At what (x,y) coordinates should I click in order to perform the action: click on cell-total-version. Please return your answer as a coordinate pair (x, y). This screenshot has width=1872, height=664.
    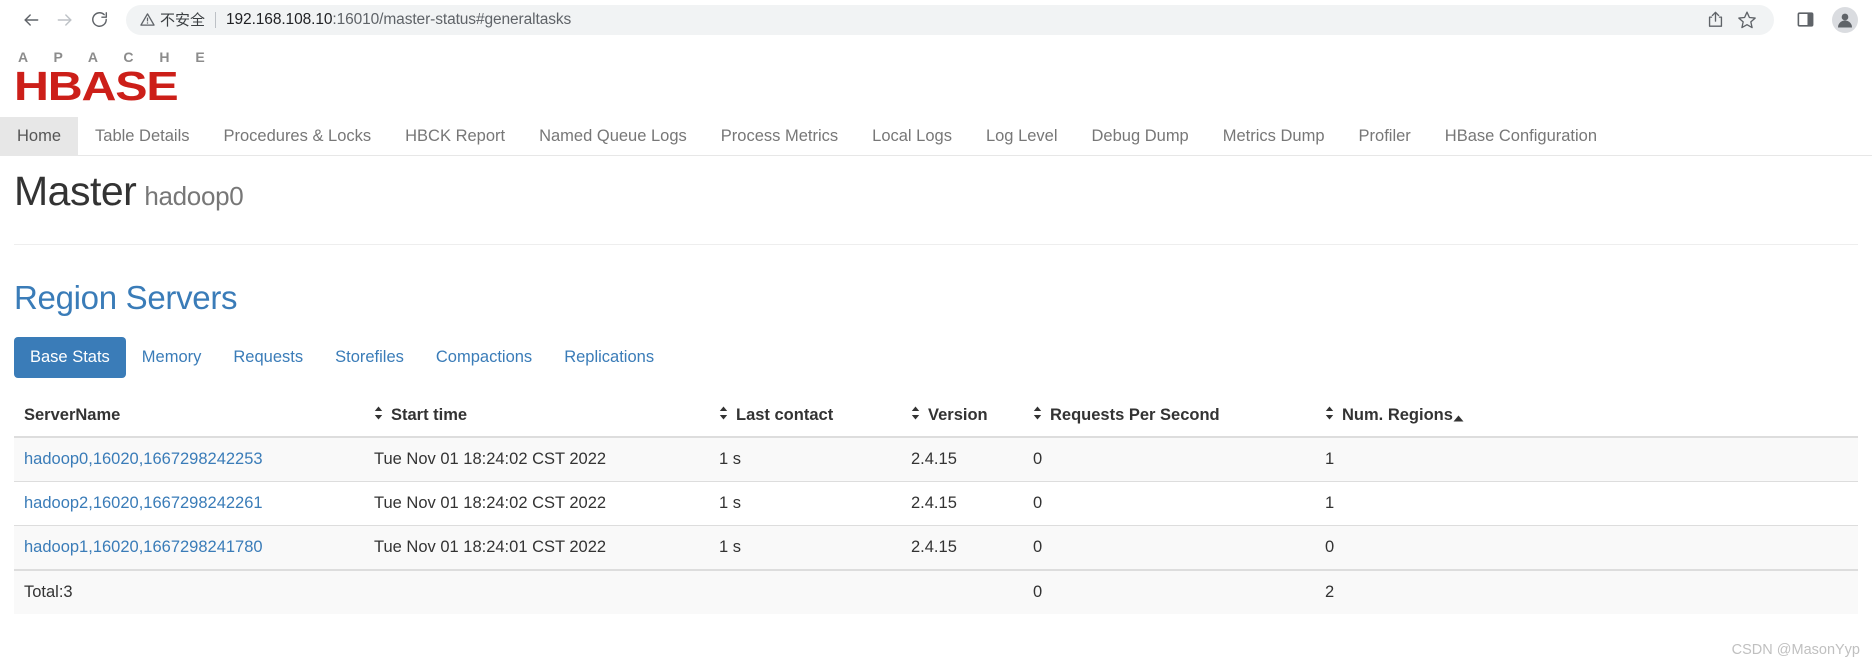
    Looking at the image, I should click on (962, 591).